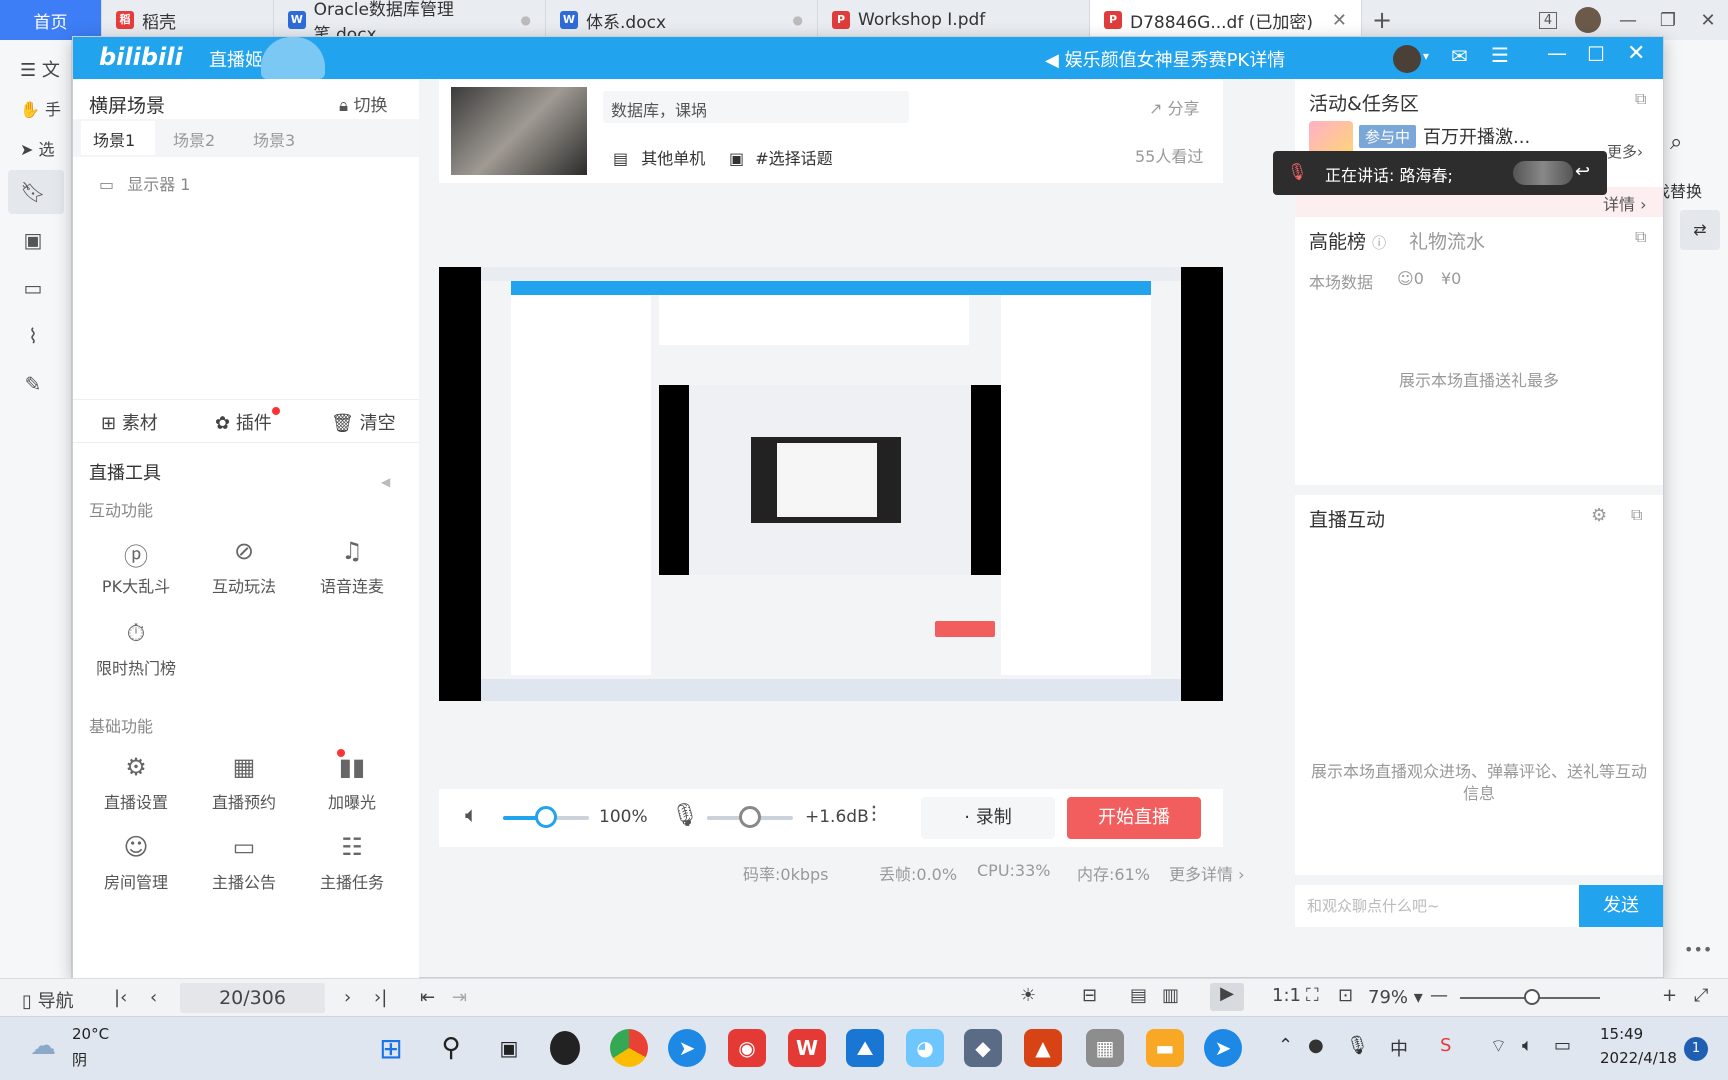 Image resolution: width=1728 pixels, height=1080 pixels. I want to click on restore-icon: ❐, so click(1668, 20).